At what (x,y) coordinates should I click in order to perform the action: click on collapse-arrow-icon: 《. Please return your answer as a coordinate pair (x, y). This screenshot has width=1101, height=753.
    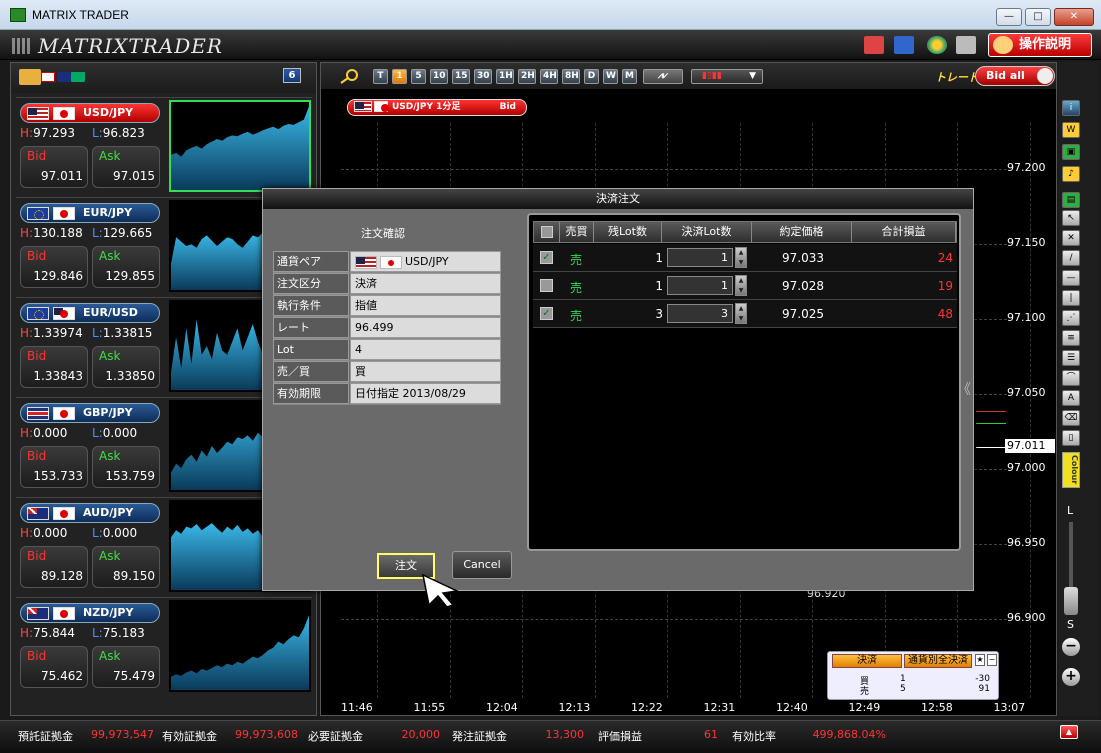
    Looking at the image, I should click on (964, 389).